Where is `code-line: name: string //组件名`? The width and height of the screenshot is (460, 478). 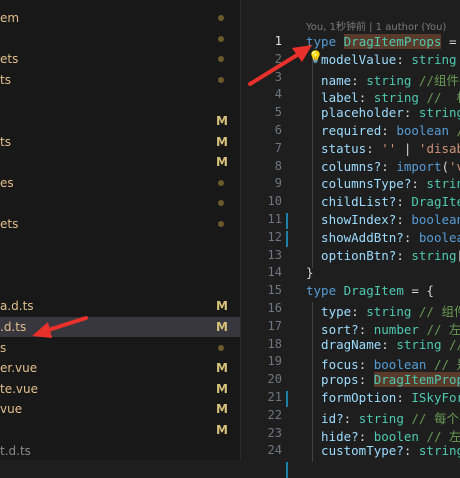 code-line: name: string //组件名 is located at coordinates (383, 79).